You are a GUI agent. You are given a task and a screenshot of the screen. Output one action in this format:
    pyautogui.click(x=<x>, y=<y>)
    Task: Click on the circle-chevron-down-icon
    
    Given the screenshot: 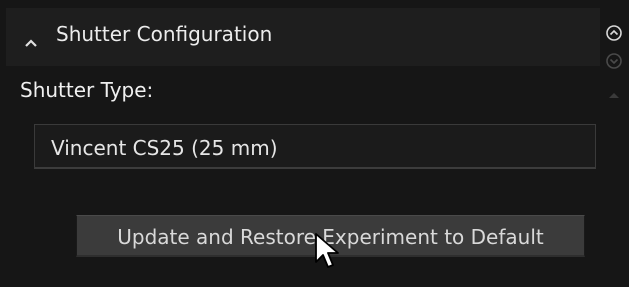 What is the action you would take?
    pyautogui.click(x=614, y=61)
    